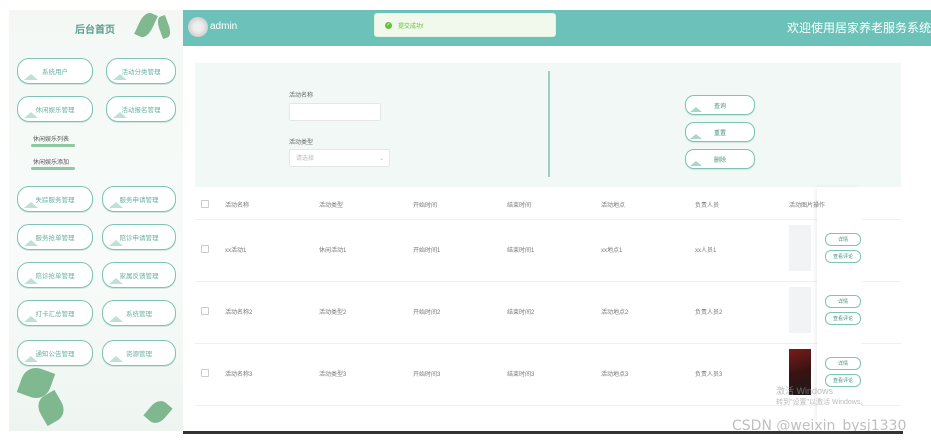  I want to click on cell-place: 活动地点2, so click(615, 313).